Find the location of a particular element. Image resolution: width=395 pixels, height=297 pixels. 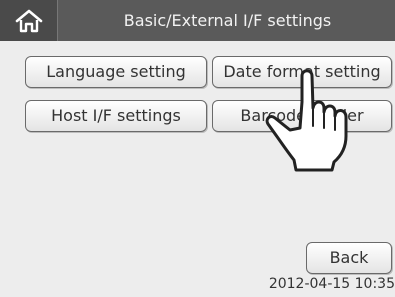

timestamp: 2012-04-15 10:35 is located at coordinates (331, 284).